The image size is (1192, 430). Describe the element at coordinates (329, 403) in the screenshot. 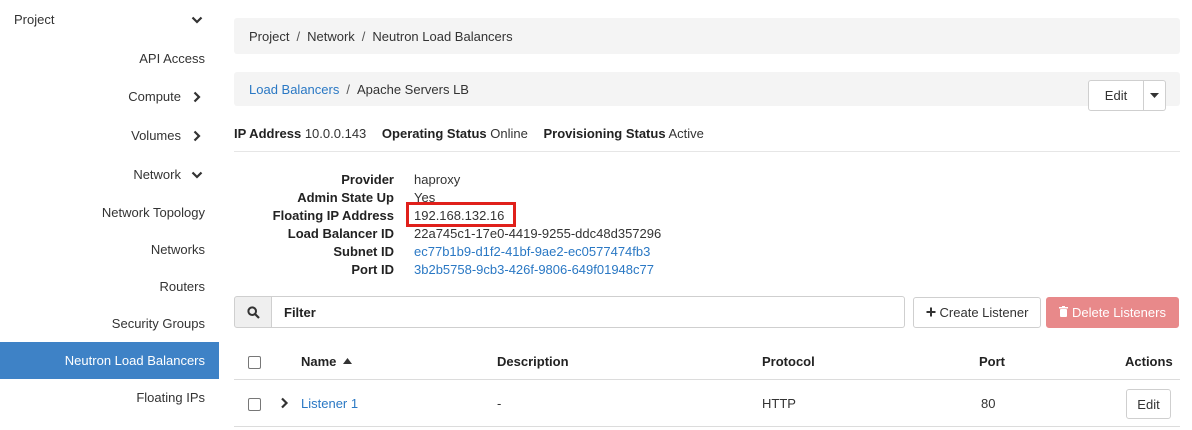

I see `listener-name-link: Listener 1` at that location.